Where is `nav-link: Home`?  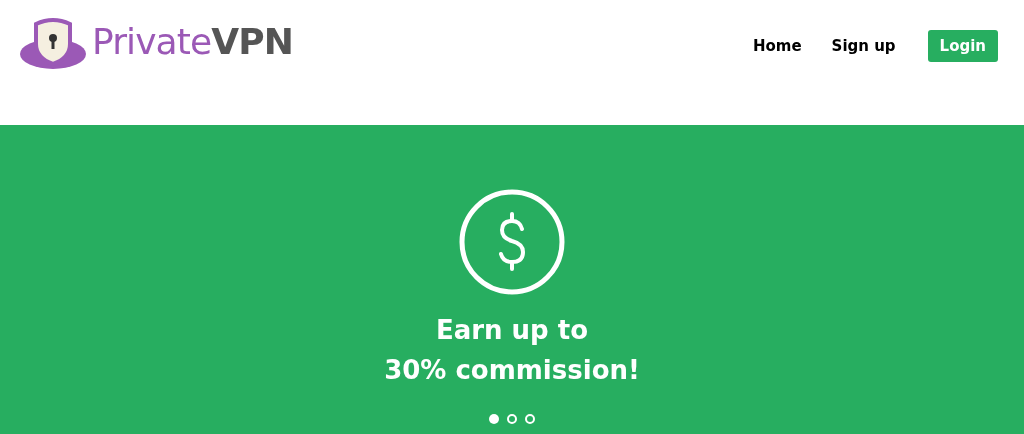 nav-link: Home is located at coordinates (777, 46).